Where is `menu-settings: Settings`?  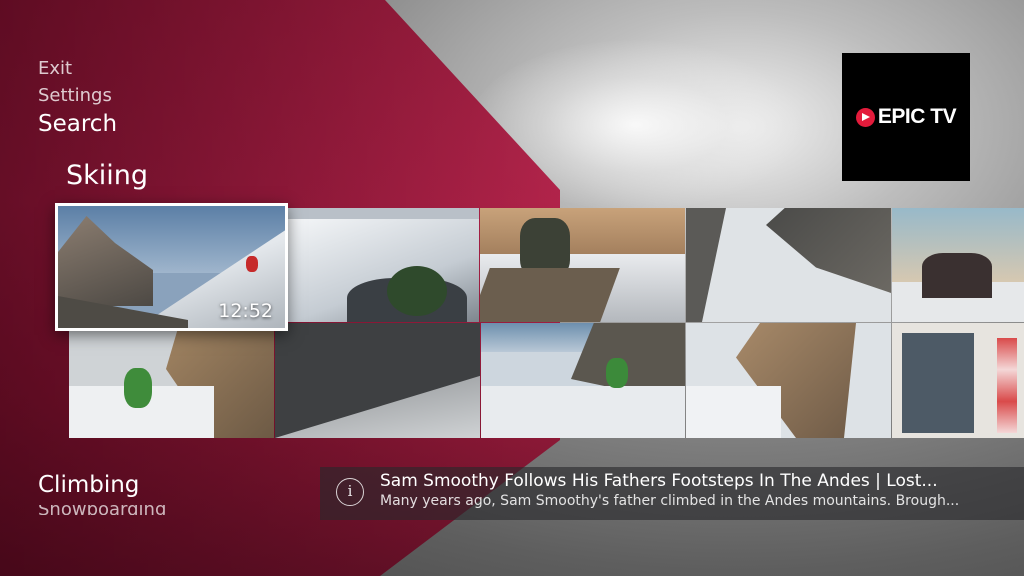 menu-settings: Settings is located at coordinates (77, 96).